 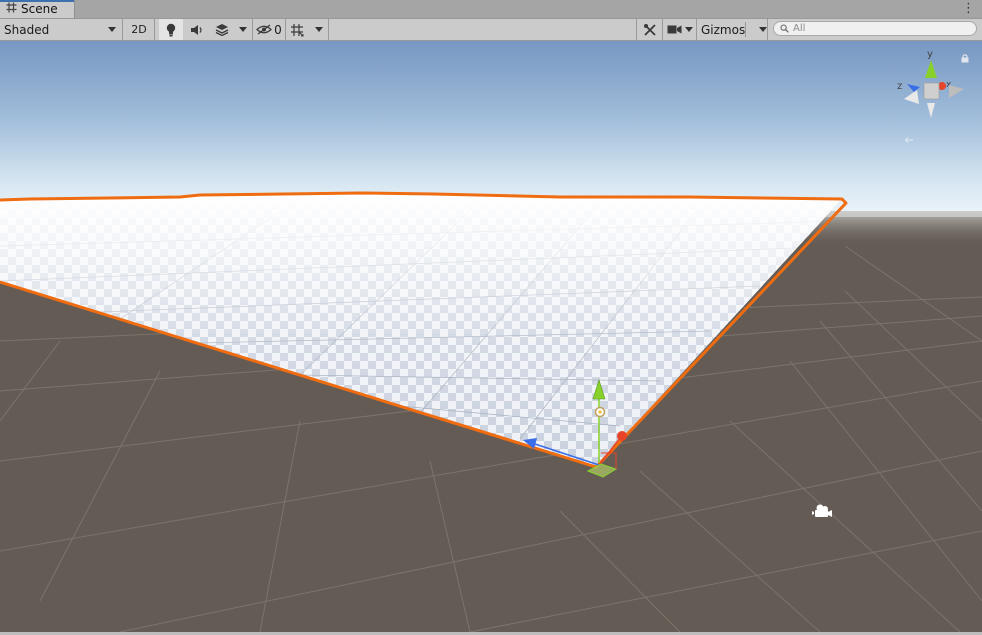 I want to click on grid-dropdown-button, so click(x=319, y=29).